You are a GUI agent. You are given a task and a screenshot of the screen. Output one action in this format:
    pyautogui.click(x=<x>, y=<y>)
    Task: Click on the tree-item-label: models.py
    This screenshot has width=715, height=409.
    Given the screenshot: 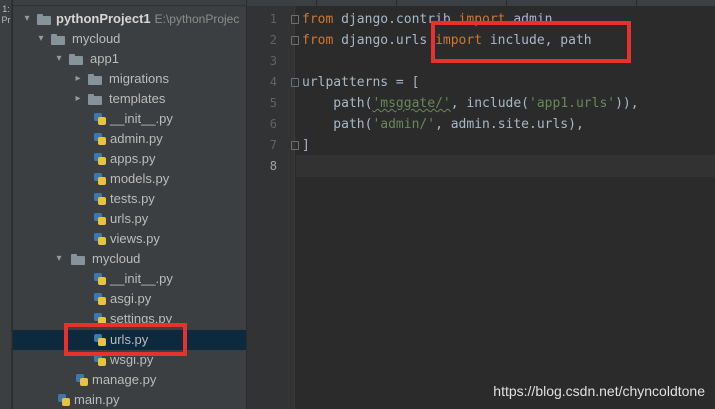 What is the action you would take?
    pyautogui.click(x=140, y=178)
    